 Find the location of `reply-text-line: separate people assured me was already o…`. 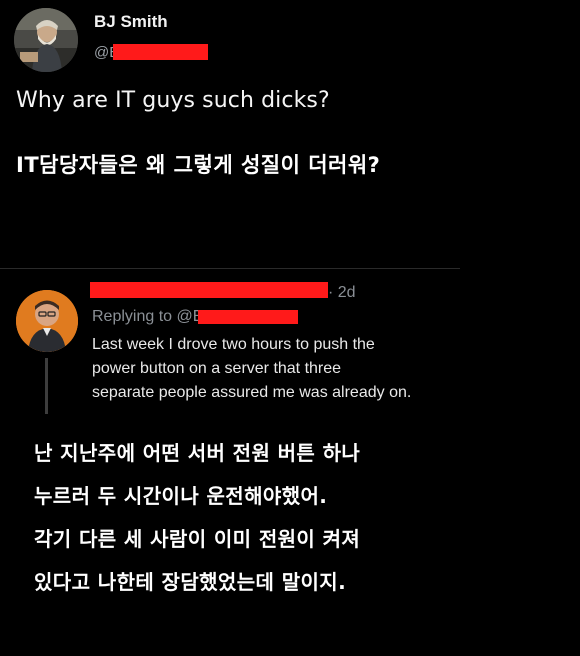

reply-text-line: separate people assured me was already o… is located at coordinates (252, 392).